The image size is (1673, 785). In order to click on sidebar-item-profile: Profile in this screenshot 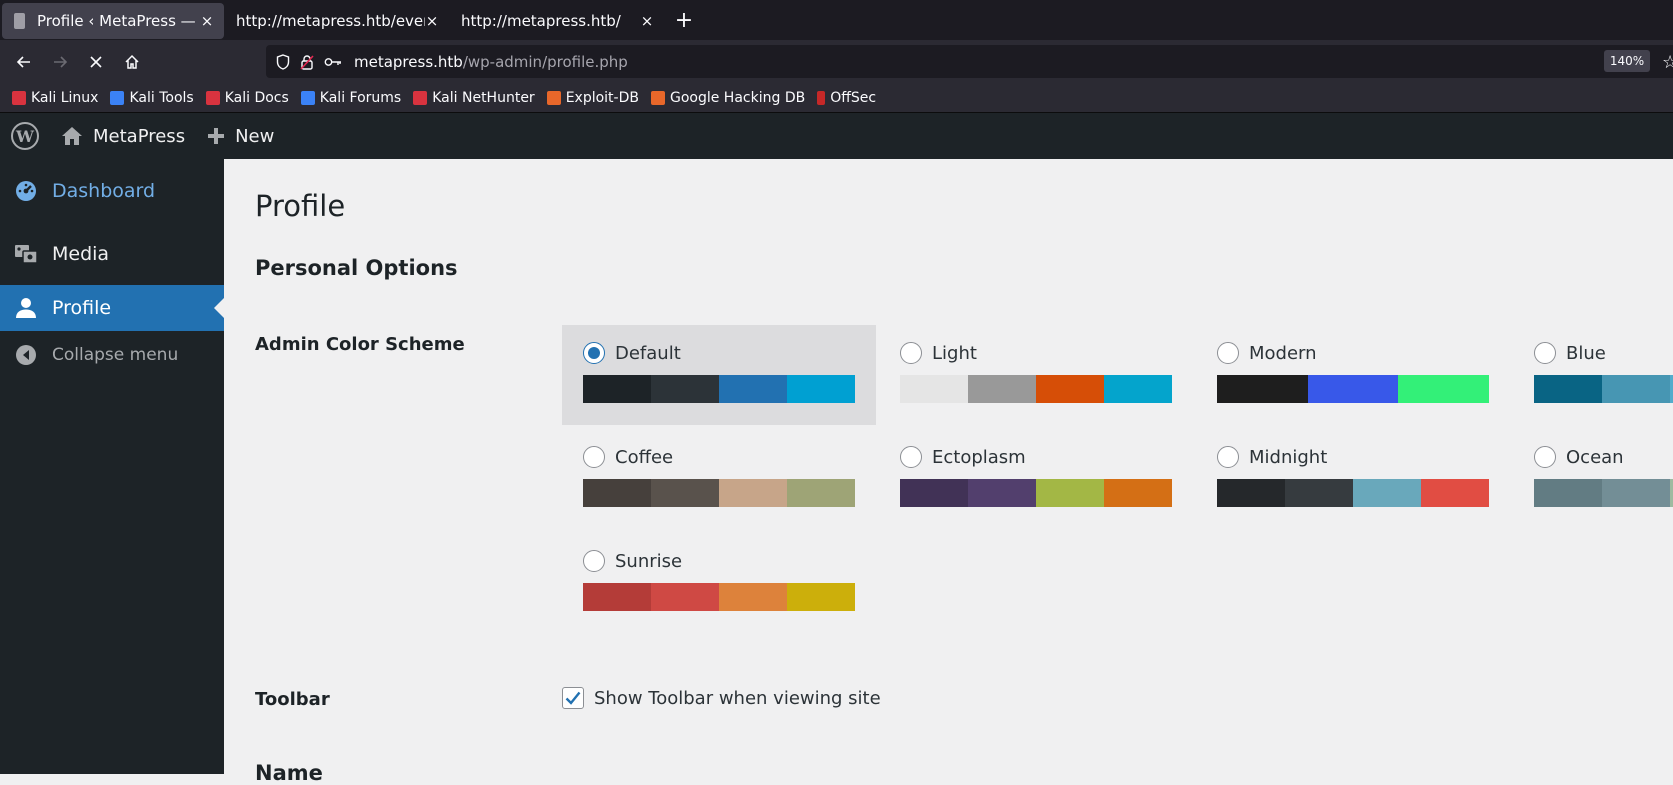, I will do `click(112, 308)`.